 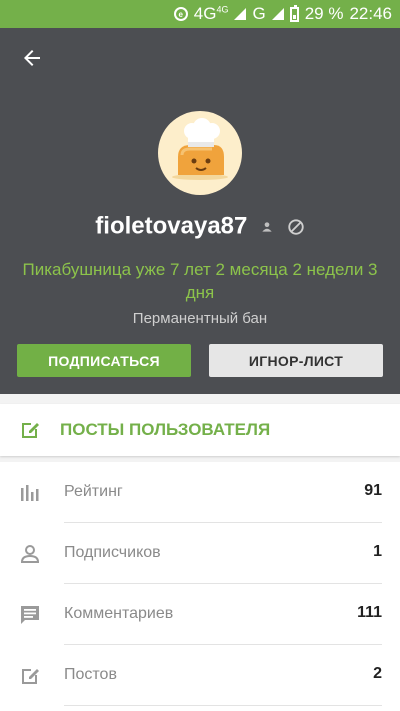 What do you see at coordinates (223, 705) in the screenshot?
I see `divider` at bounding box center [223, 705].